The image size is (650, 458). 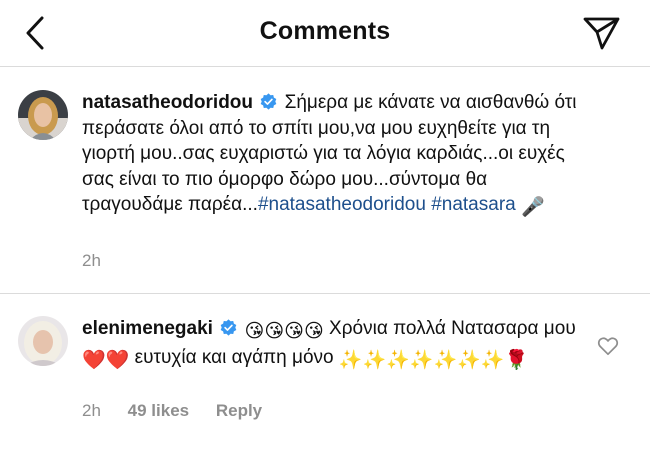 What do you see at coordinates (167, 102) in the screenshot?
I see `caption-username: natasatheodoridou` at bounding box center [167, 102].